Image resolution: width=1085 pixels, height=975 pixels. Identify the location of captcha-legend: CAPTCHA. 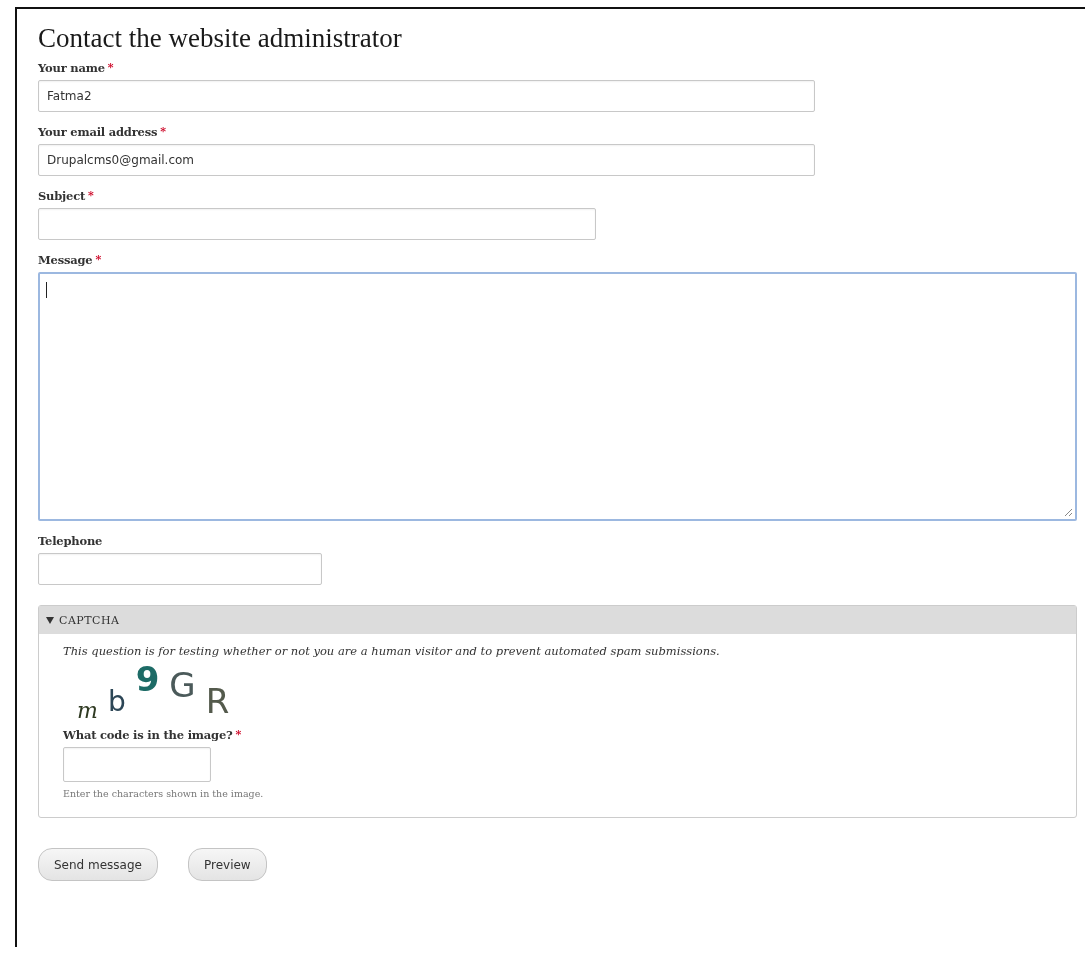
(89, 620).